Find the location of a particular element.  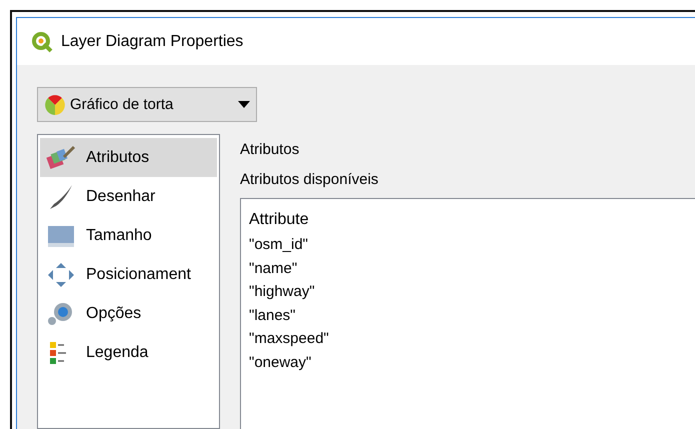

window-title: Layer Diagram Properties is located at coordinates (152, 41).